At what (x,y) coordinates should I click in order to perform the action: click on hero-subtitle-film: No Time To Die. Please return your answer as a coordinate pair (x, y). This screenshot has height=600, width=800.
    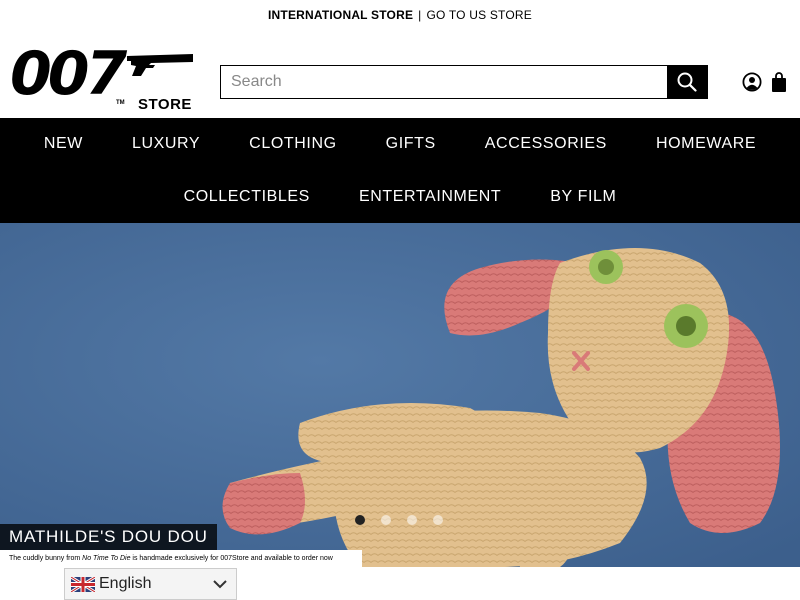
    Looking at the image, I should click on (106, 558).